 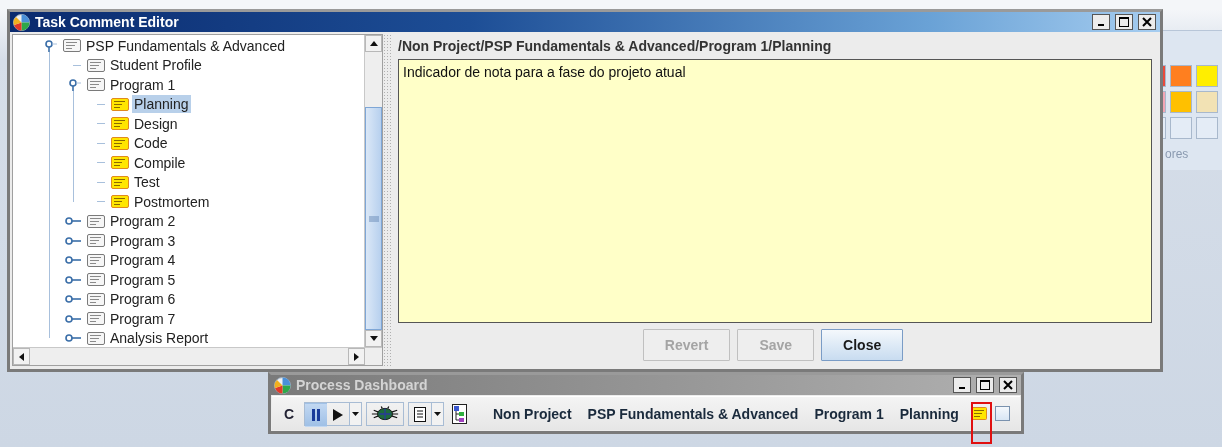 What do you see at coordinates (143, 318) in the screenshot?
I see `tree-item: Program 7` at bounding box center [143, 318].